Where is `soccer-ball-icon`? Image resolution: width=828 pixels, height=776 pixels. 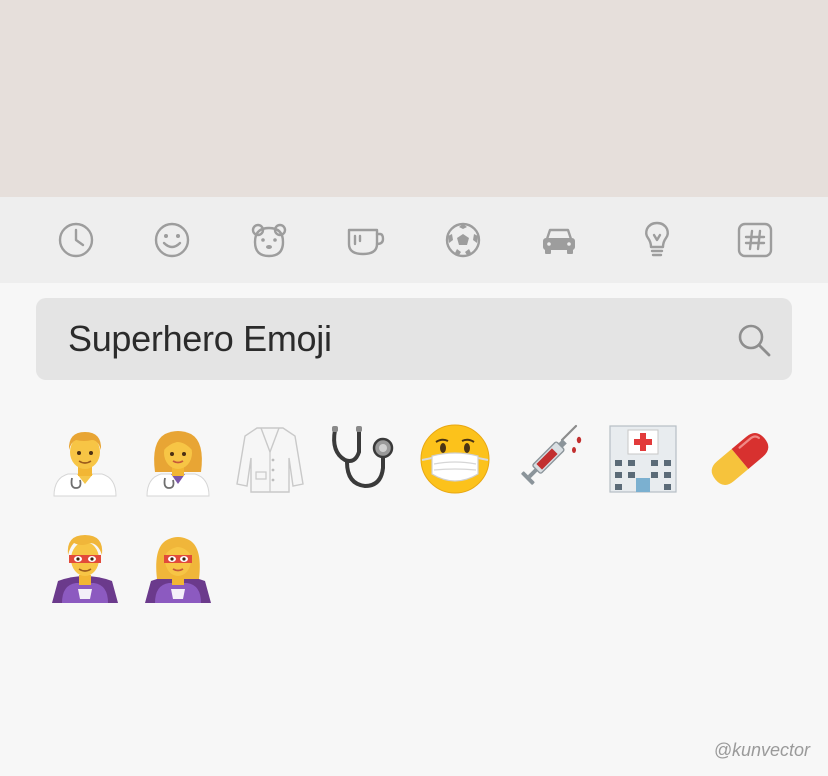 soccer-ball-icon is located at coordinates (463, 240).